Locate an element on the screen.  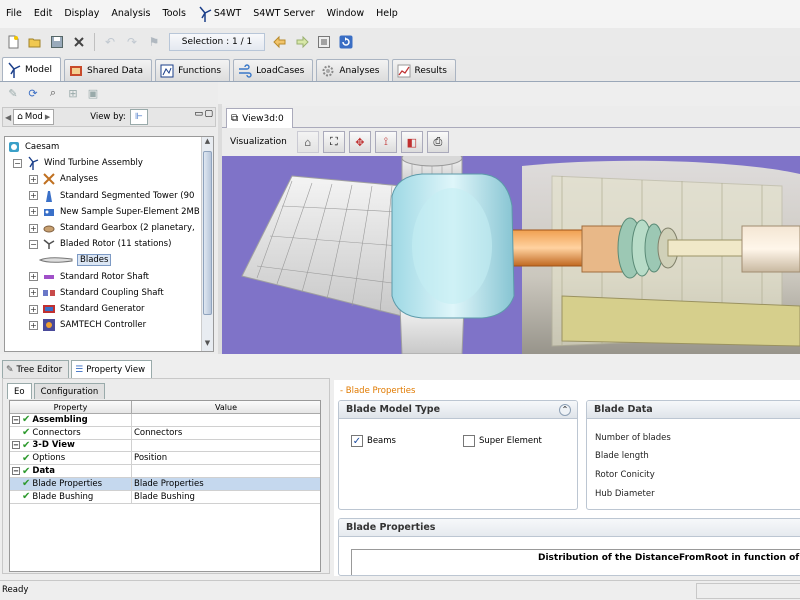
beams-checkbox: ✓ is located at coordinates (357, 441).